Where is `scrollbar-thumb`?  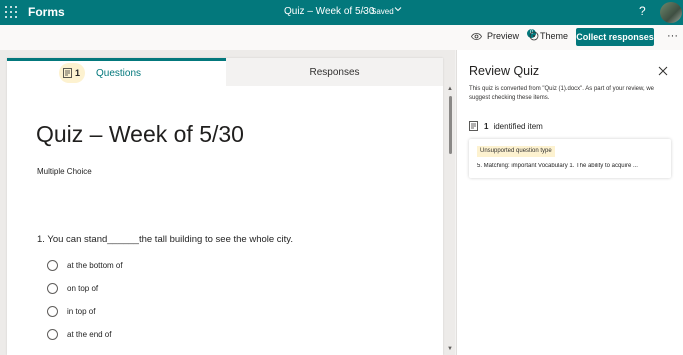 scrollbar-thumb is located at coordinates (450, 125).